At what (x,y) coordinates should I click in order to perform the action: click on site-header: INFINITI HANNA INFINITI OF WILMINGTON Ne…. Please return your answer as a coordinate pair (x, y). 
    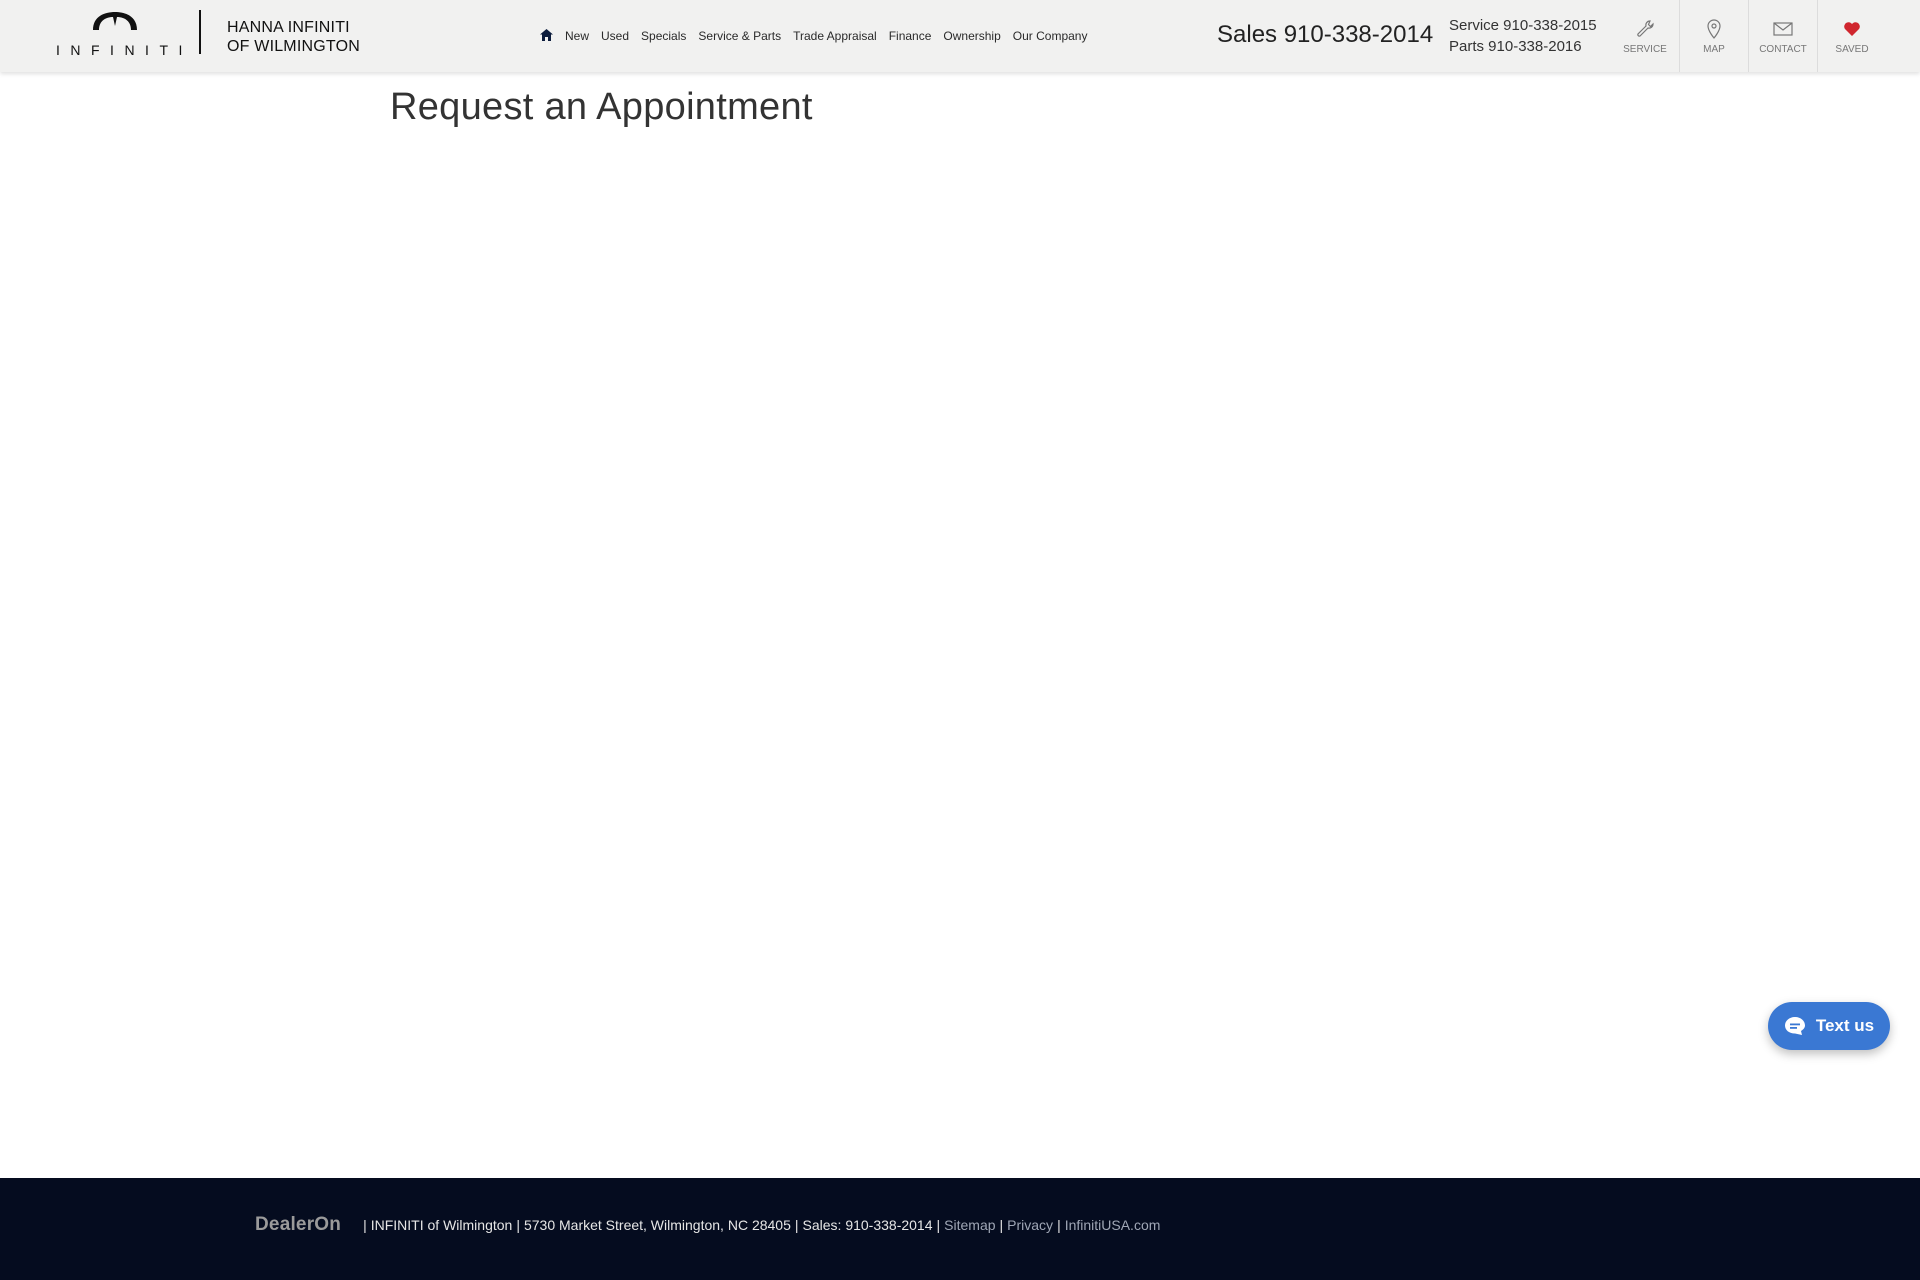
    Looking at the image, I should click on (960, 36).